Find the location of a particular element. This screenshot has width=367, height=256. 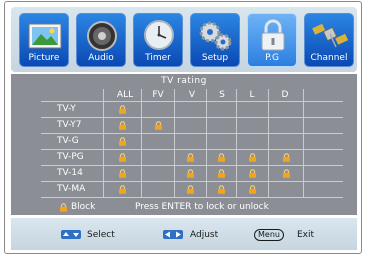

select-hint: Select is located at coordinates (101, 235).